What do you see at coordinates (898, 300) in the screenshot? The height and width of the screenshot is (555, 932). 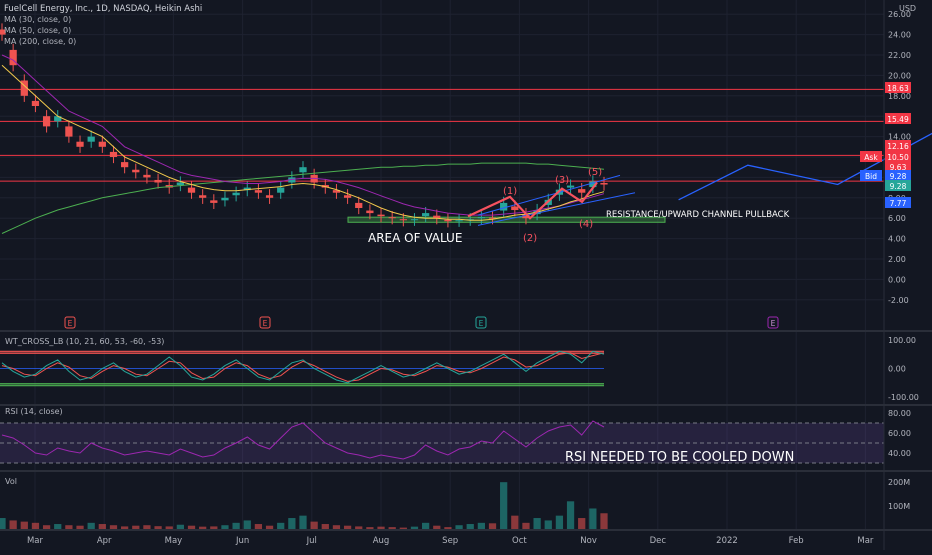 I see `y-tick-label: -2.00` at bounding box center [898, 300].